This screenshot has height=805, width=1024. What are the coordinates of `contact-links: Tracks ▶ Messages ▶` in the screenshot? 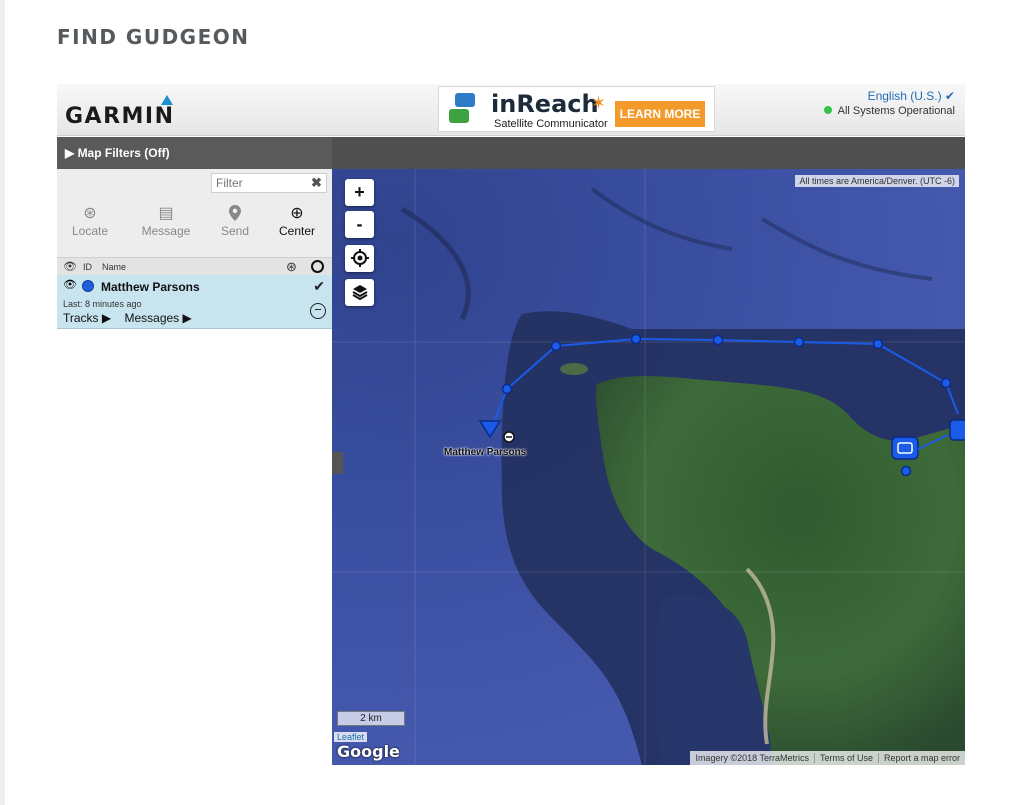 It's located at (127, 318).